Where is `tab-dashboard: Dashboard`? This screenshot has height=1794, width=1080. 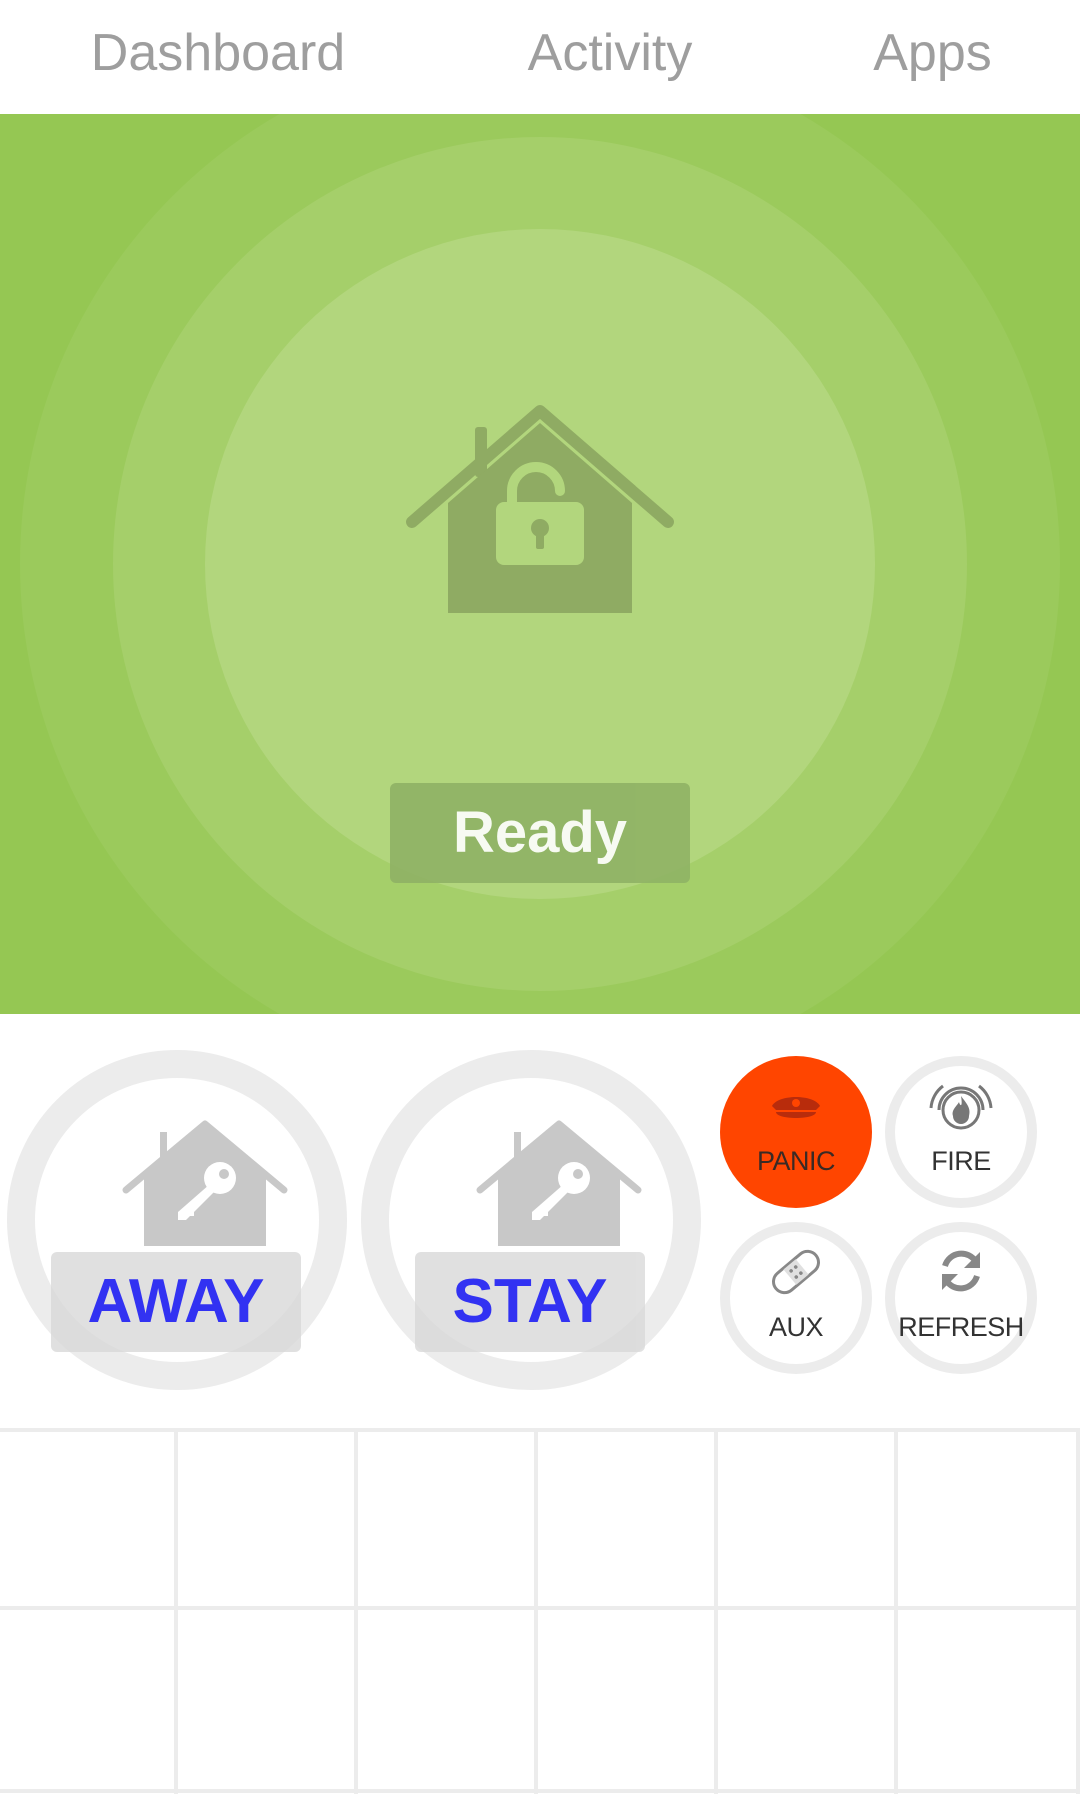 tab-dashboard: Dashboard is located at coordinates (218, 53).